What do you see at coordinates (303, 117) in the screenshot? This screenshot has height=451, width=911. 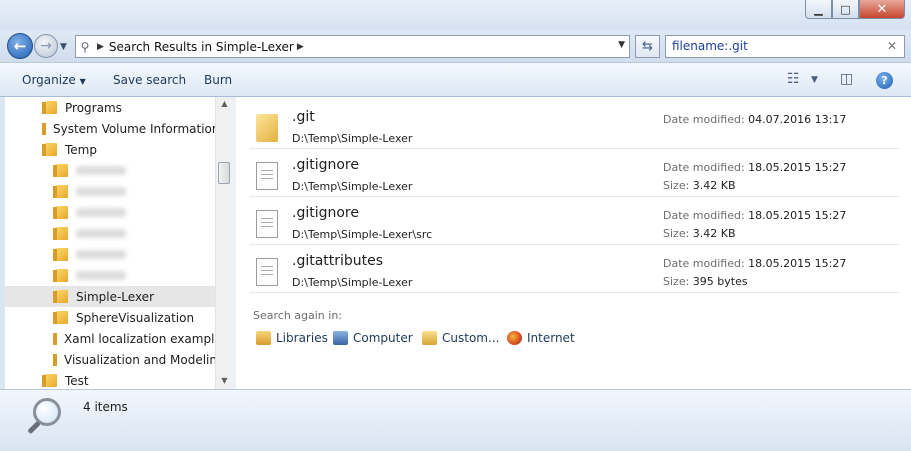 I see `result-name: .git` at bounding box center [303, 117].